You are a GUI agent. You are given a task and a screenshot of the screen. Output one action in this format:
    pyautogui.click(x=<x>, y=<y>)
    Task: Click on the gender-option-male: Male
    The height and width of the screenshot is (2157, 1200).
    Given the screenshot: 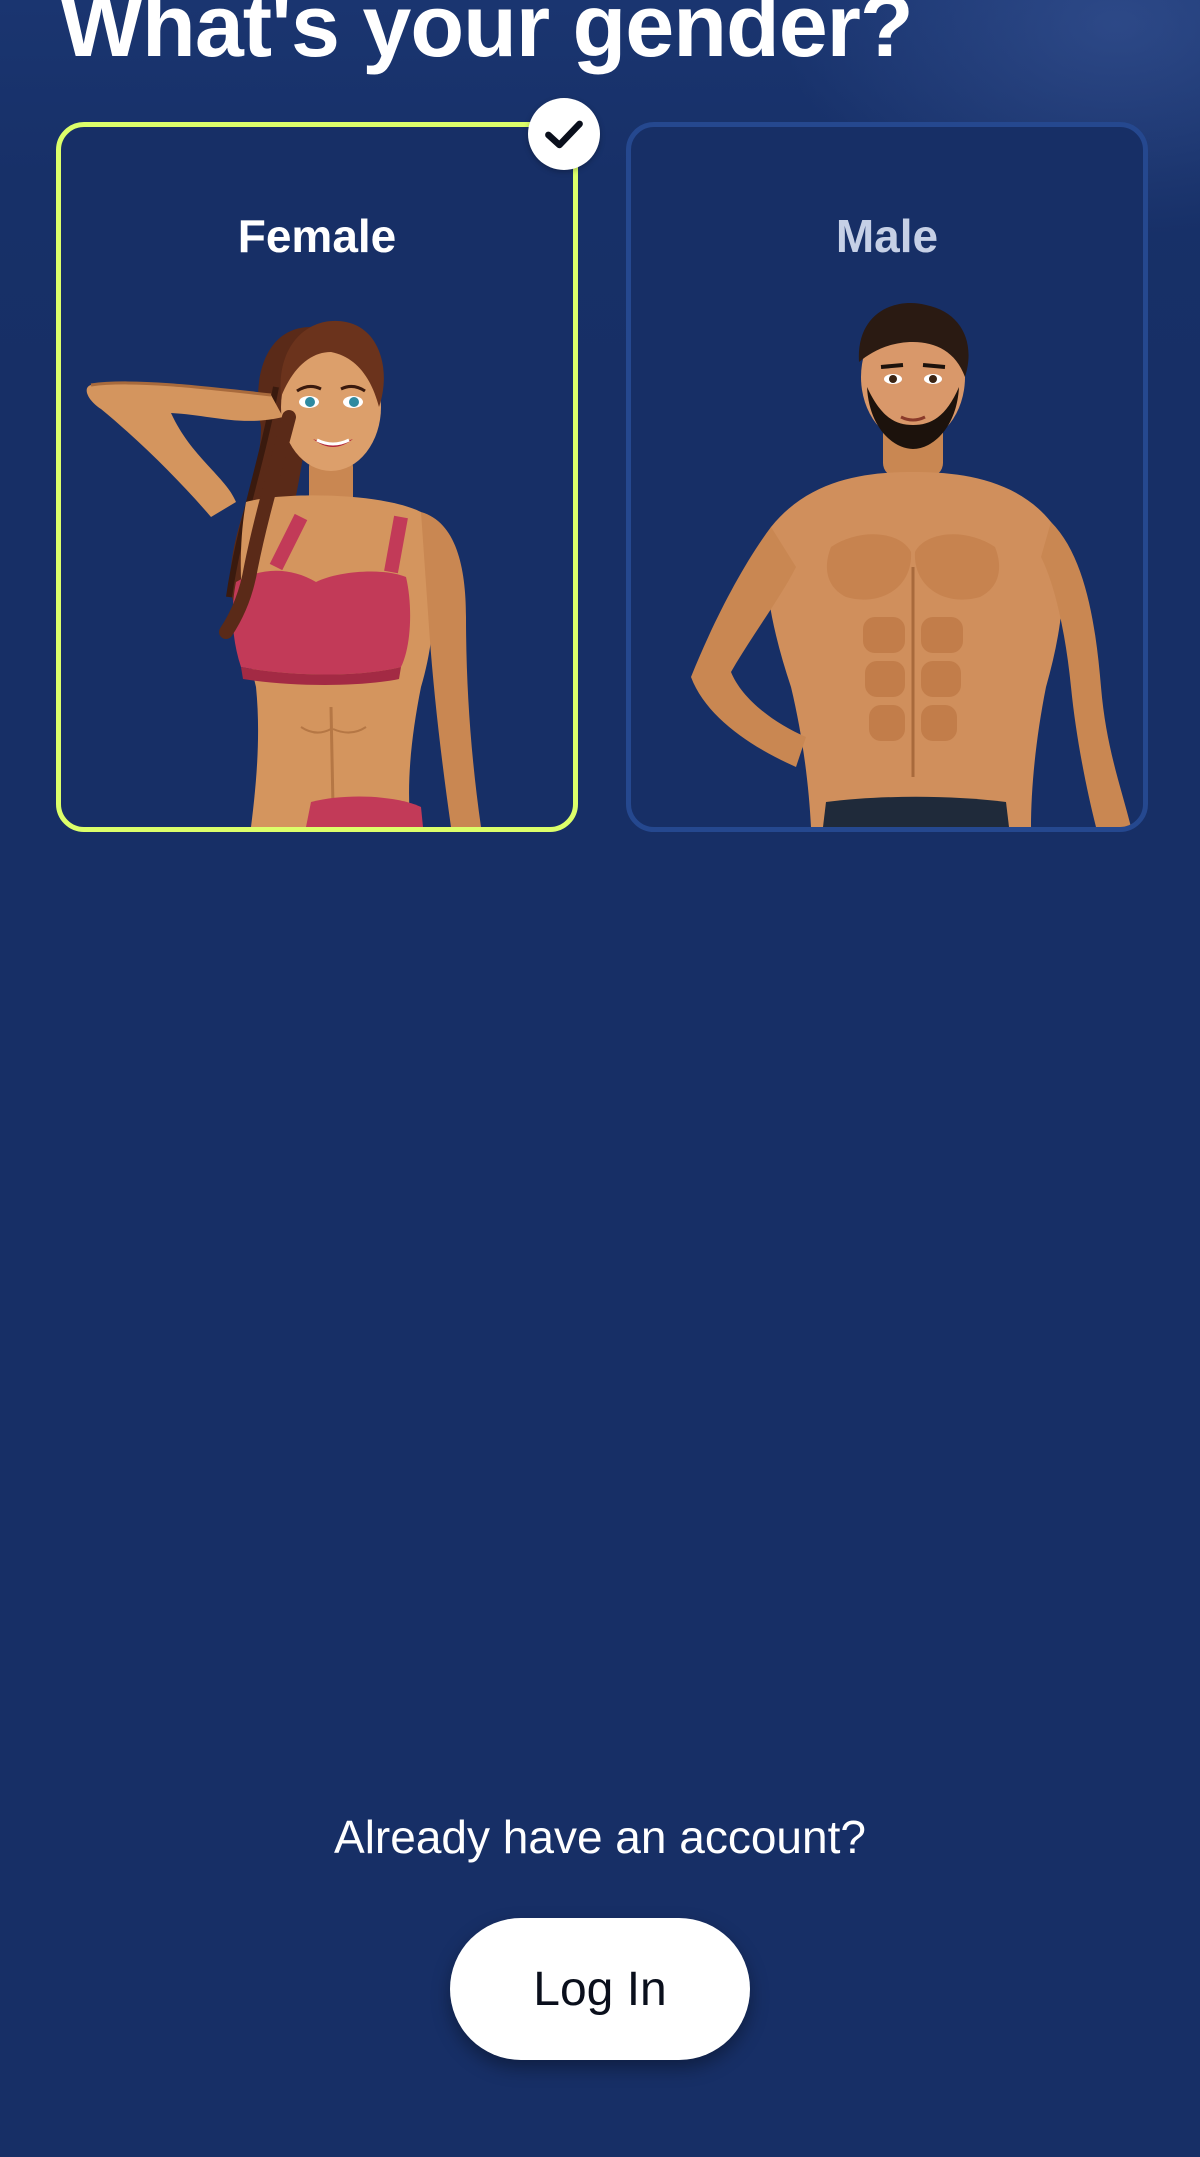 What is the action you would take?
    pyautogui.click(x=887, y=477)
    